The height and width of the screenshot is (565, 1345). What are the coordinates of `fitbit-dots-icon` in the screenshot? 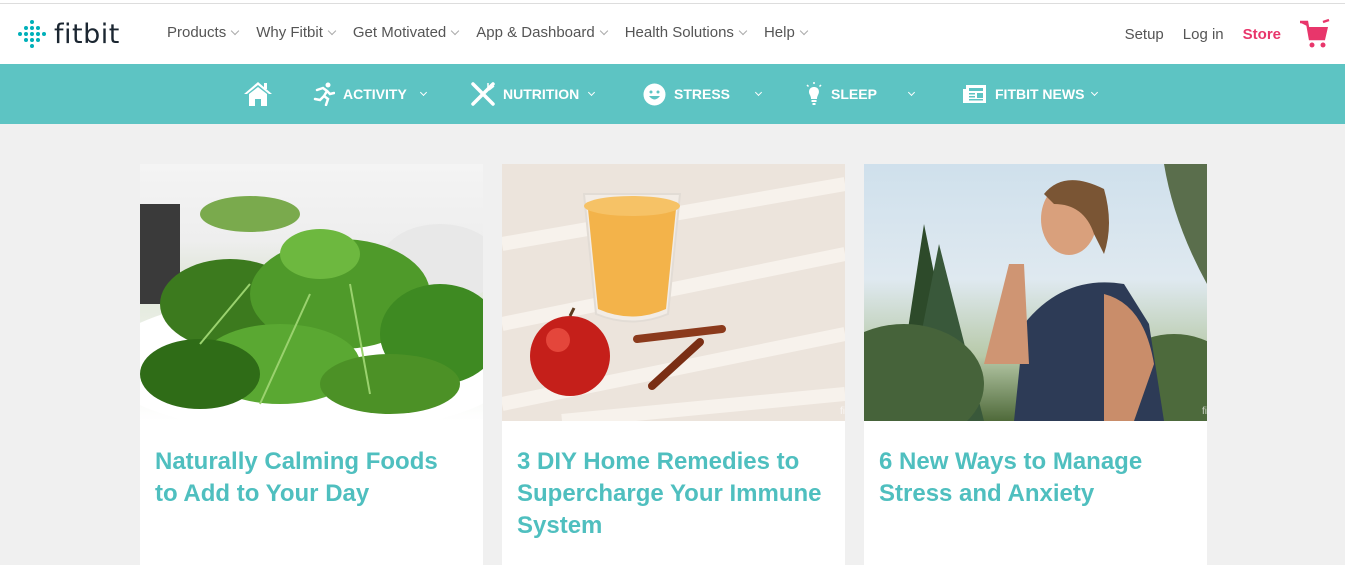 It's located at (32, 34).